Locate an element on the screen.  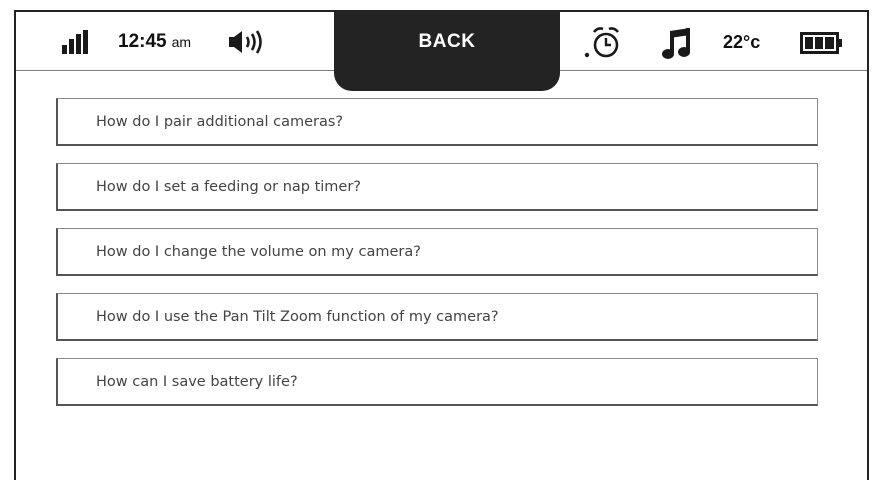
faq-question: How can I save battery life? is located at coordinates (197, 381).